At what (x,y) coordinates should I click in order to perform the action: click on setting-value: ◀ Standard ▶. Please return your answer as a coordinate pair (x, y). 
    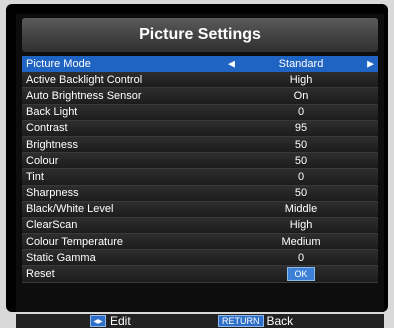
    Looking at the image, I should click on (301, 64).